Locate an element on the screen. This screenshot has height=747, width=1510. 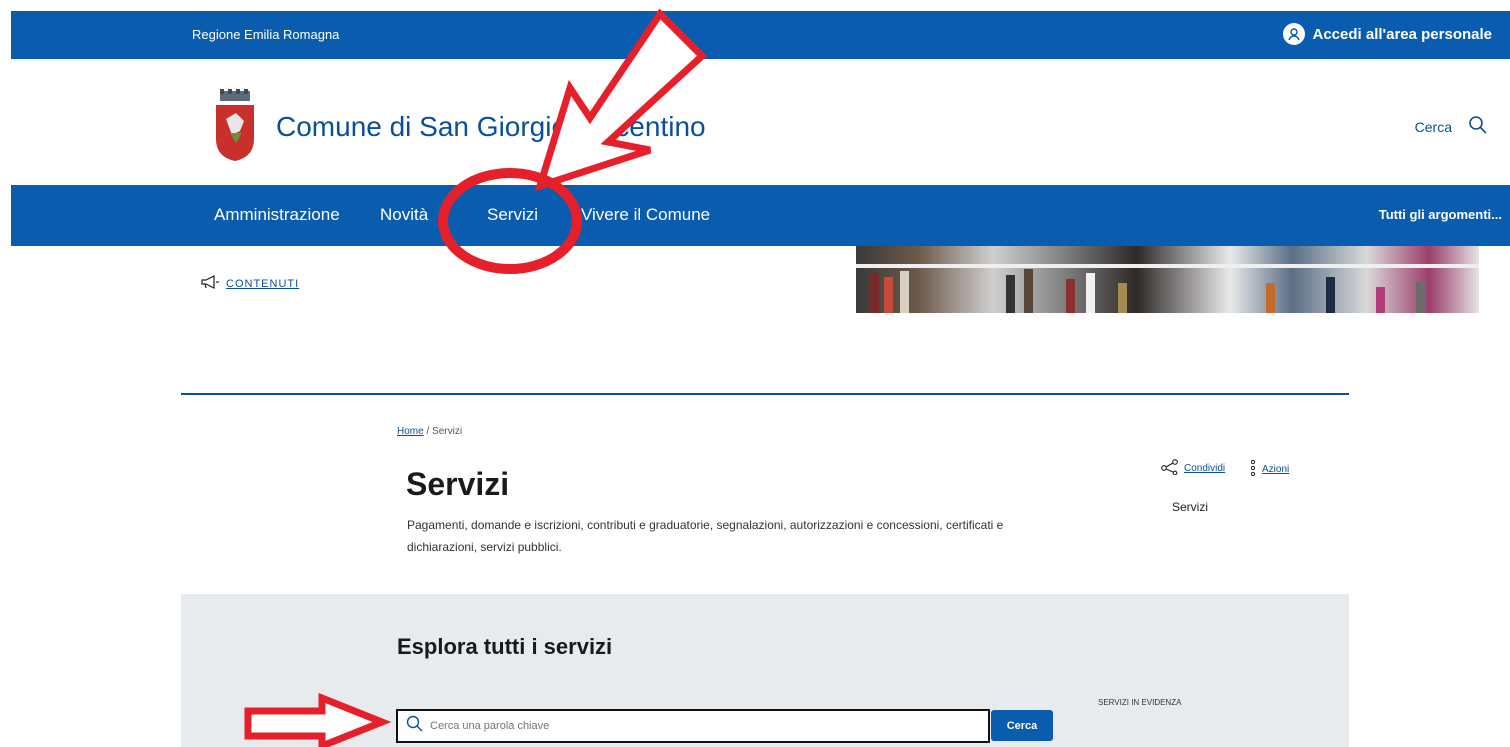
megaphone-icon is located at coordinates (210, 283).